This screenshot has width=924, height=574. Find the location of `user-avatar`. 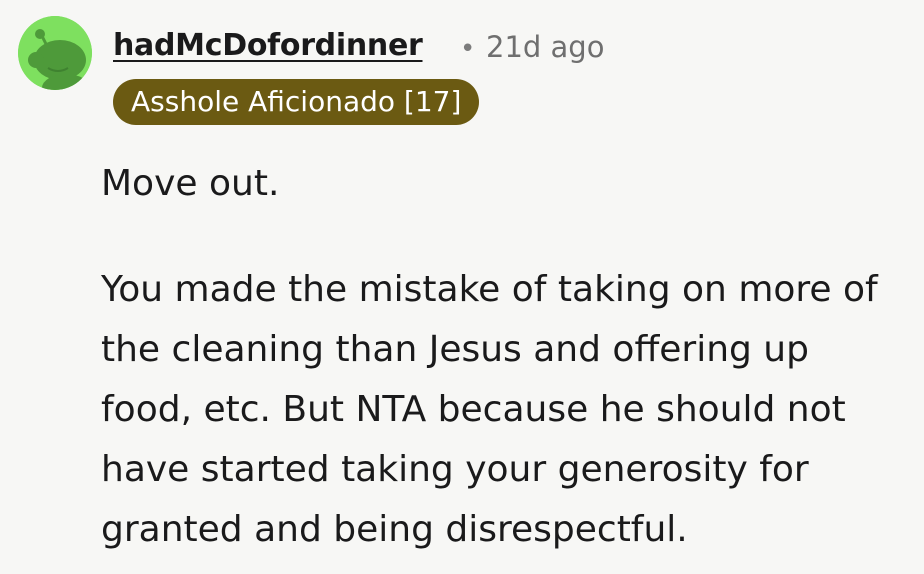

user-avatar is located at coordinates (55, 53).